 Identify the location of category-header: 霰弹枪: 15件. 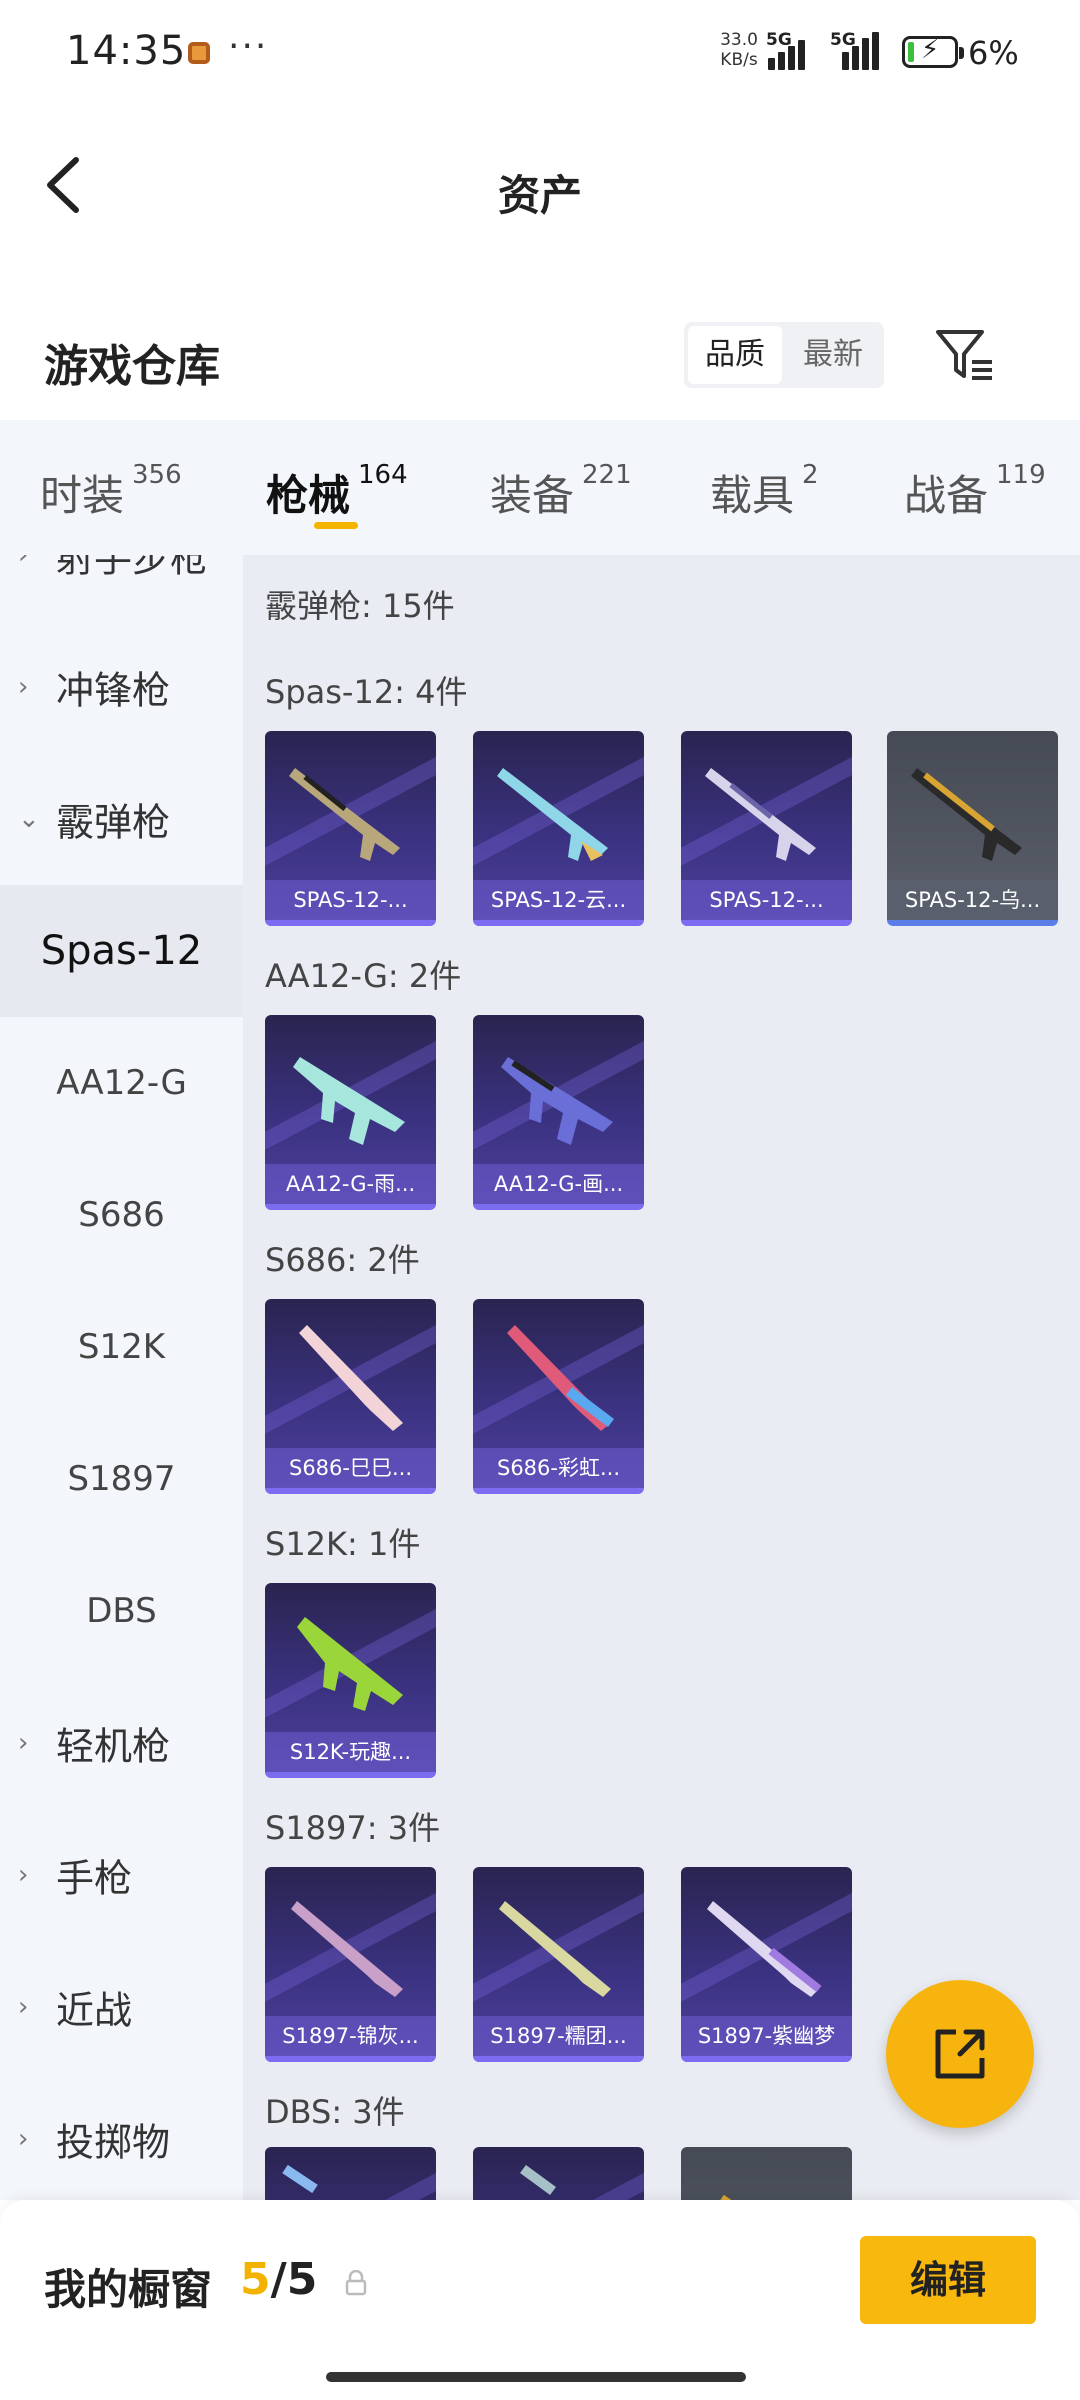
(360, 606).